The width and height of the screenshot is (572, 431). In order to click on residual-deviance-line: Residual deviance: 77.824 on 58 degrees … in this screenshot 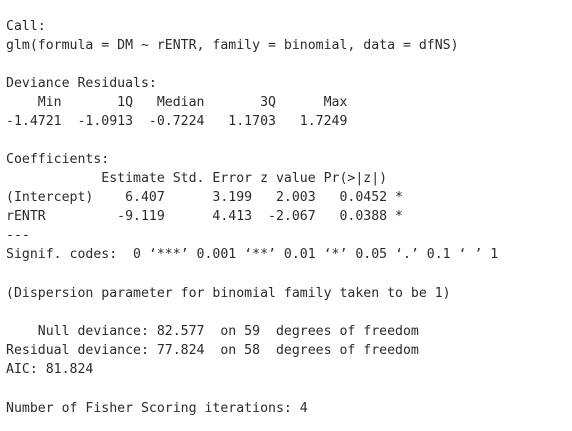, I will do `click(212, 350)`.